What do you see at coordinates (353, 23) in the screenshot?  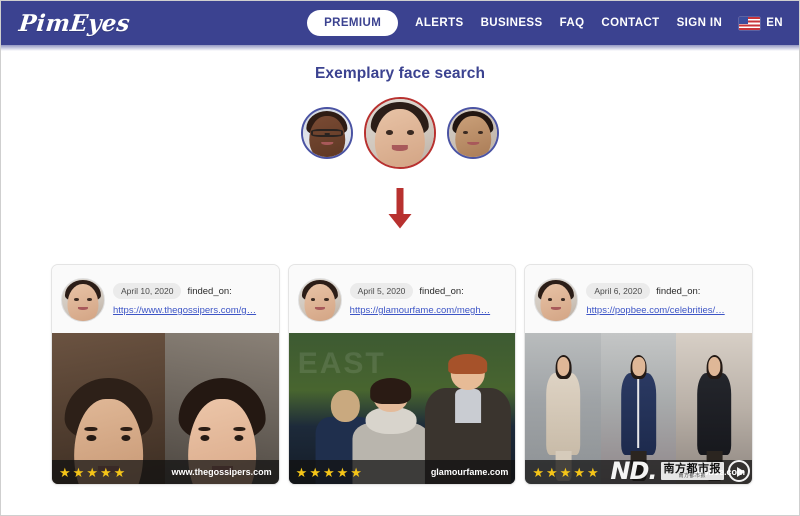 I see `nav-premium-button: PREMIUM` at bounding box center [353, 23].